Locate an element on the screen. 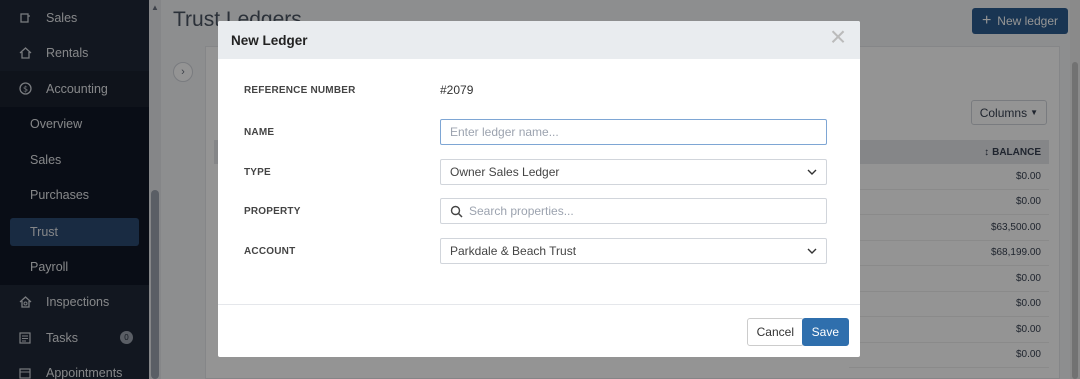 Image resolution: width=1080 pixels, height=379 pixels. modal-header: New Ledger is located at coordinates (539, 40).